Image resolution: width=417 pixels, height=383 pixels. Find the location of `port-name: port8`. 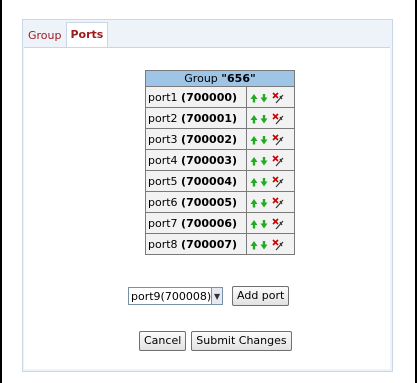

port-name: port8 is located at coordinates (163, 244).